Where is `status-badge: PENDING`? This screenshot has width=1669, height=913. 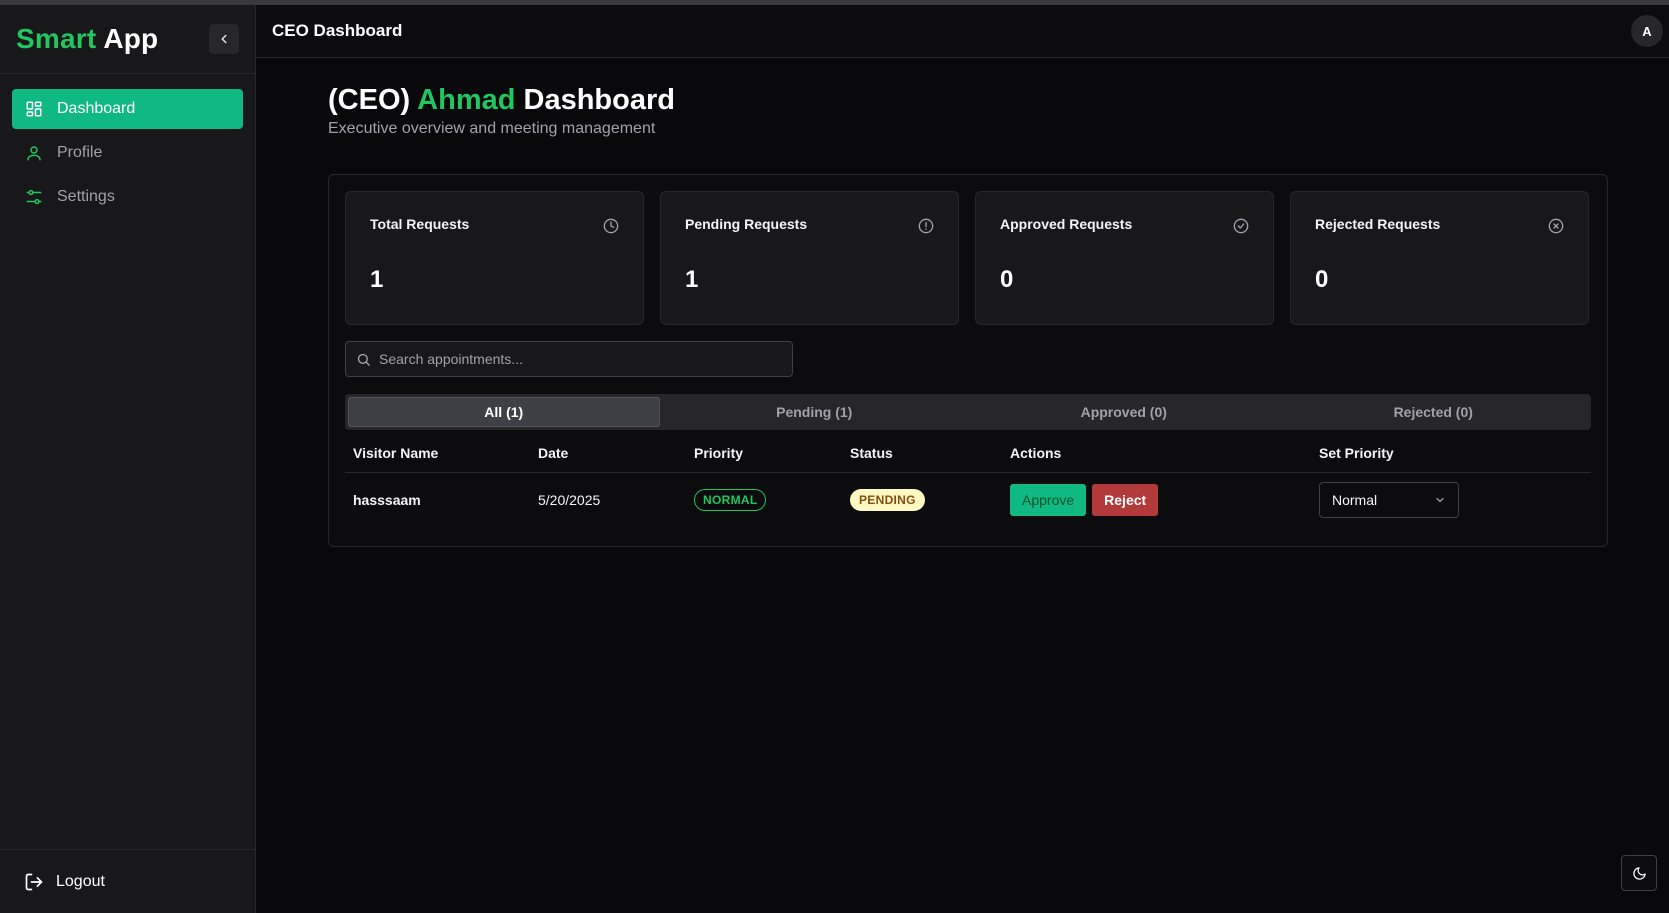 status-badge: PENDING is located at coordinates (887, 500).